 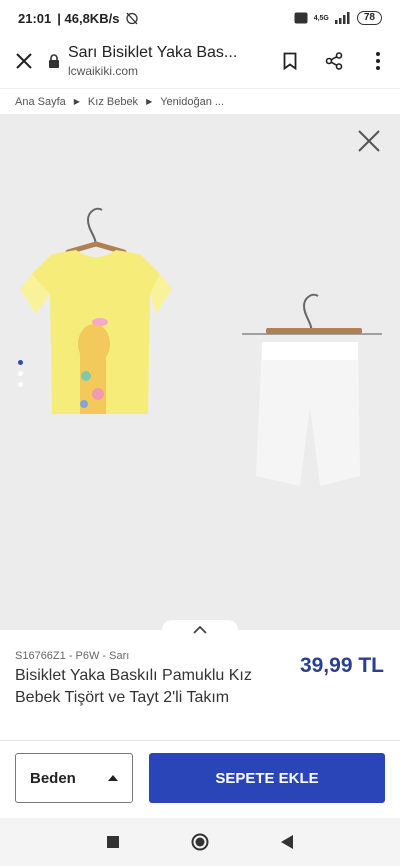 I want to click on system-navigation-bar, so click(x=200, y=842).